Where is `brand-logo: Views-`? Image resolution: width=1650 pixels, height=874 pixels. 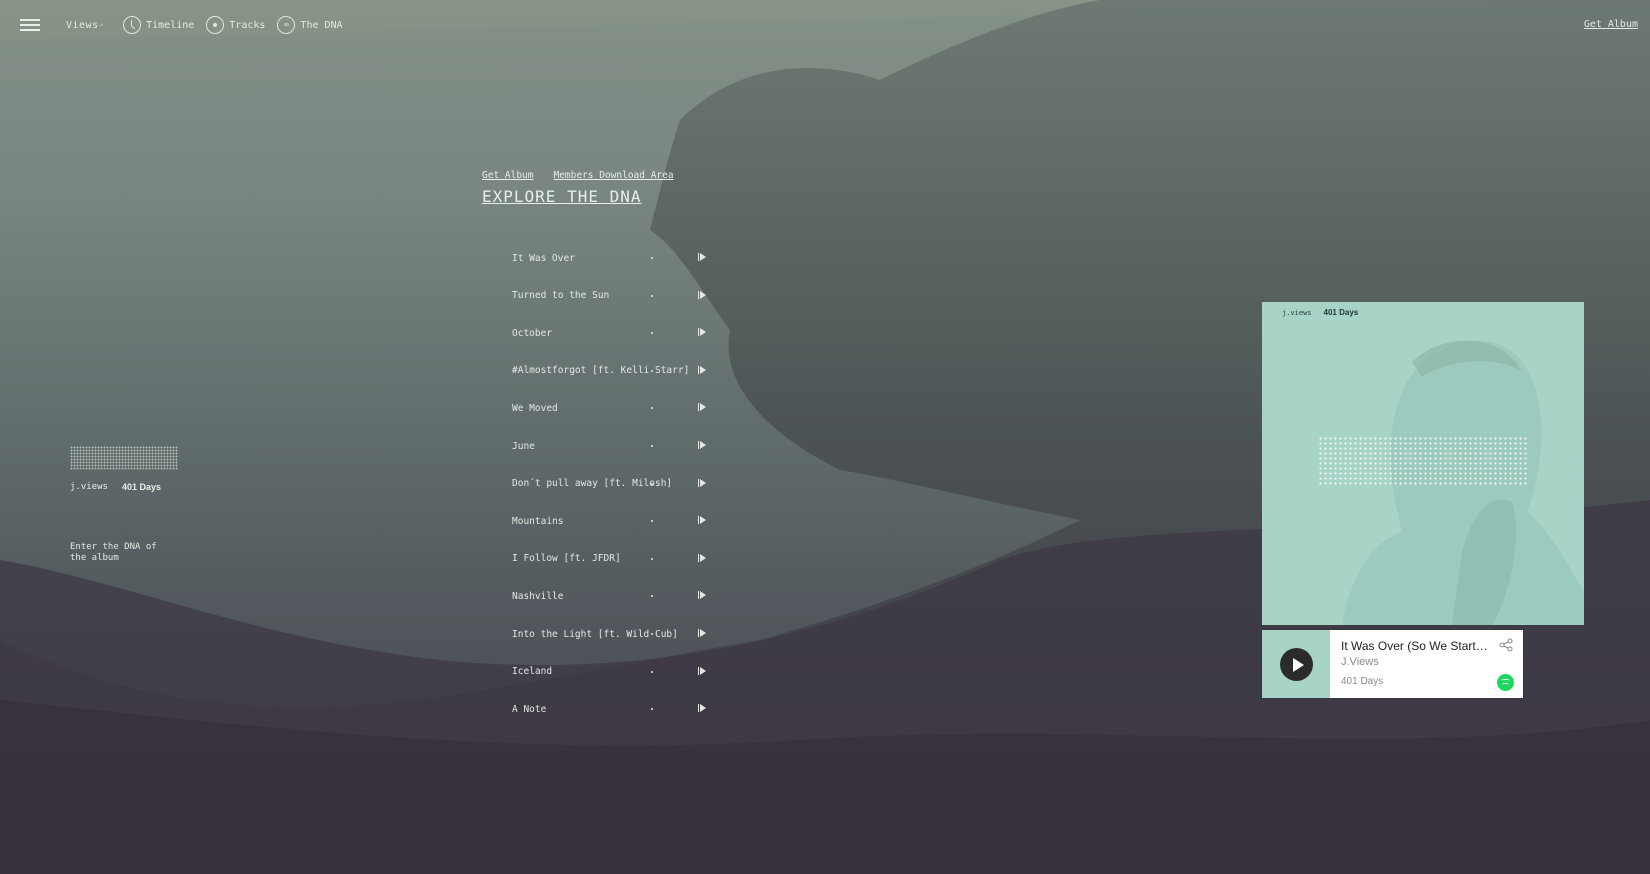
brand-logo: Views- is located at coordinates (85, 25).